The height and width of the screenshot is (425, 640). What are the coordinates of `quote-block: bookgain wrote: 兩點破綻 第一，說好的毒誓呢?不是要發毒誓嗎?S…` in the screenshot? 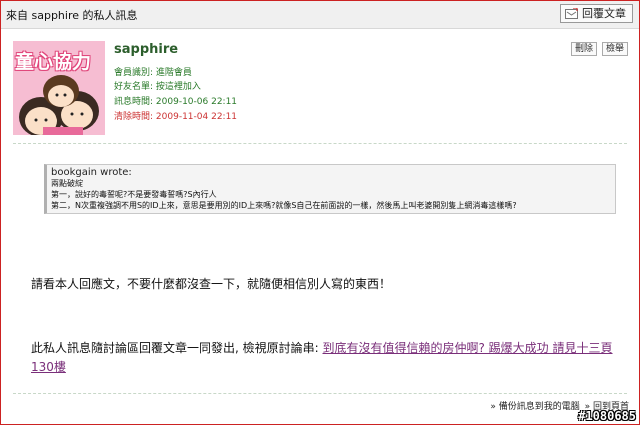 It's located at (330, 189).